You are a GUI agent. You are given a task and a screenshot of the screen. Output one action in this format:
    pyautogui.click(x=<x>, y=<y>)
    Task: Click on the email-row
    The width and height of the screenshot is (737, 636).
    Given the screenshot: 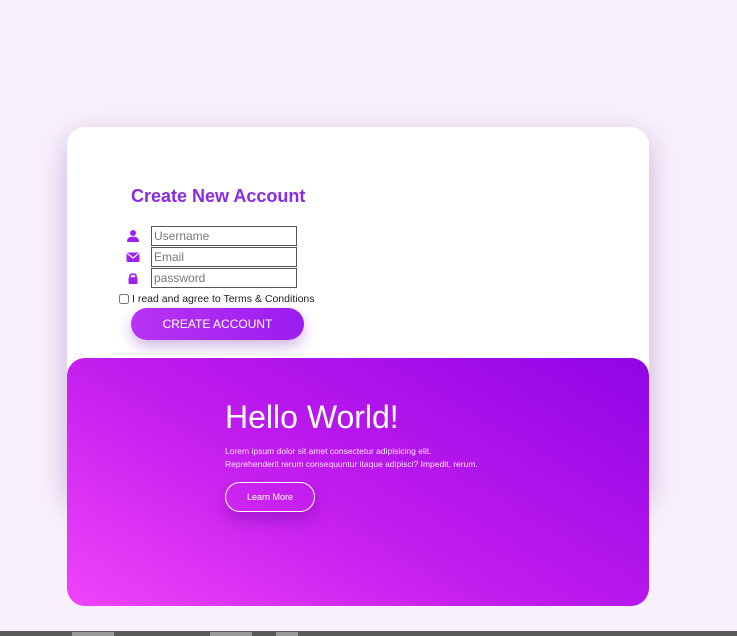 What is the action you would take?
    pyautogui.click(x=226, y=257)
    